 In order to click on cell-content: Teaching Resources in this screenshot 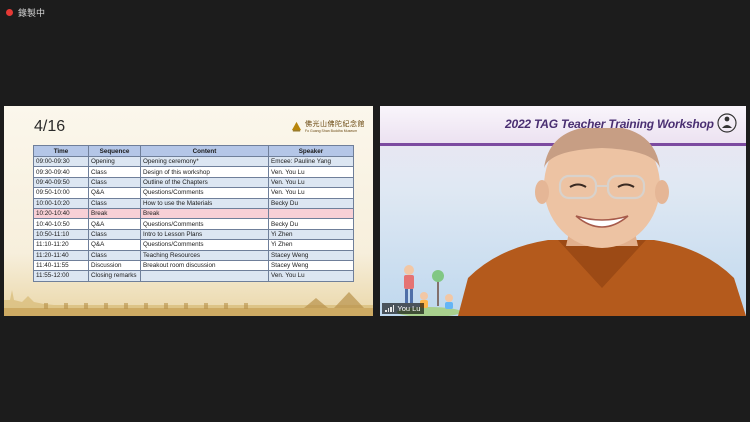, I will do `click(204, 255)`.